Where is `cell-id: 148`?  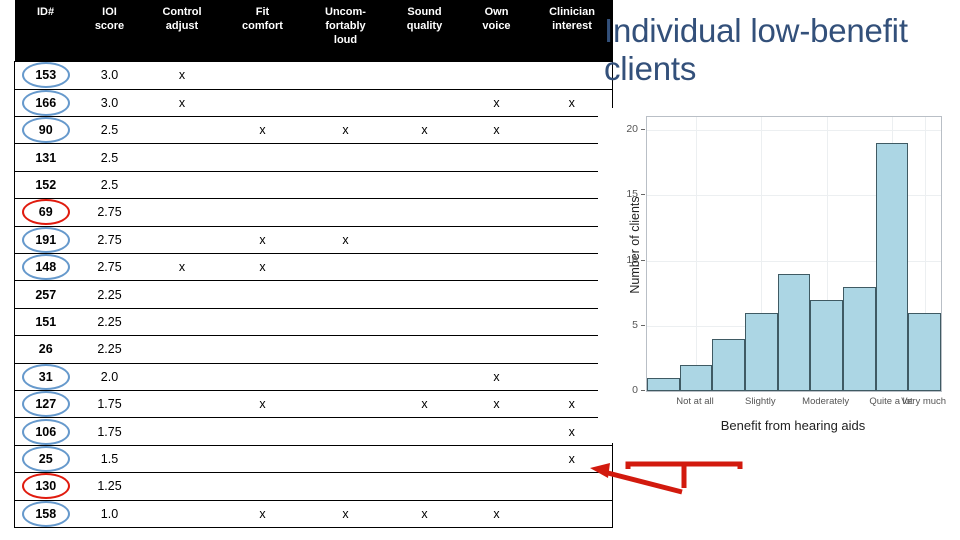
cell-id: 148 is located at coordinates (45, 267).